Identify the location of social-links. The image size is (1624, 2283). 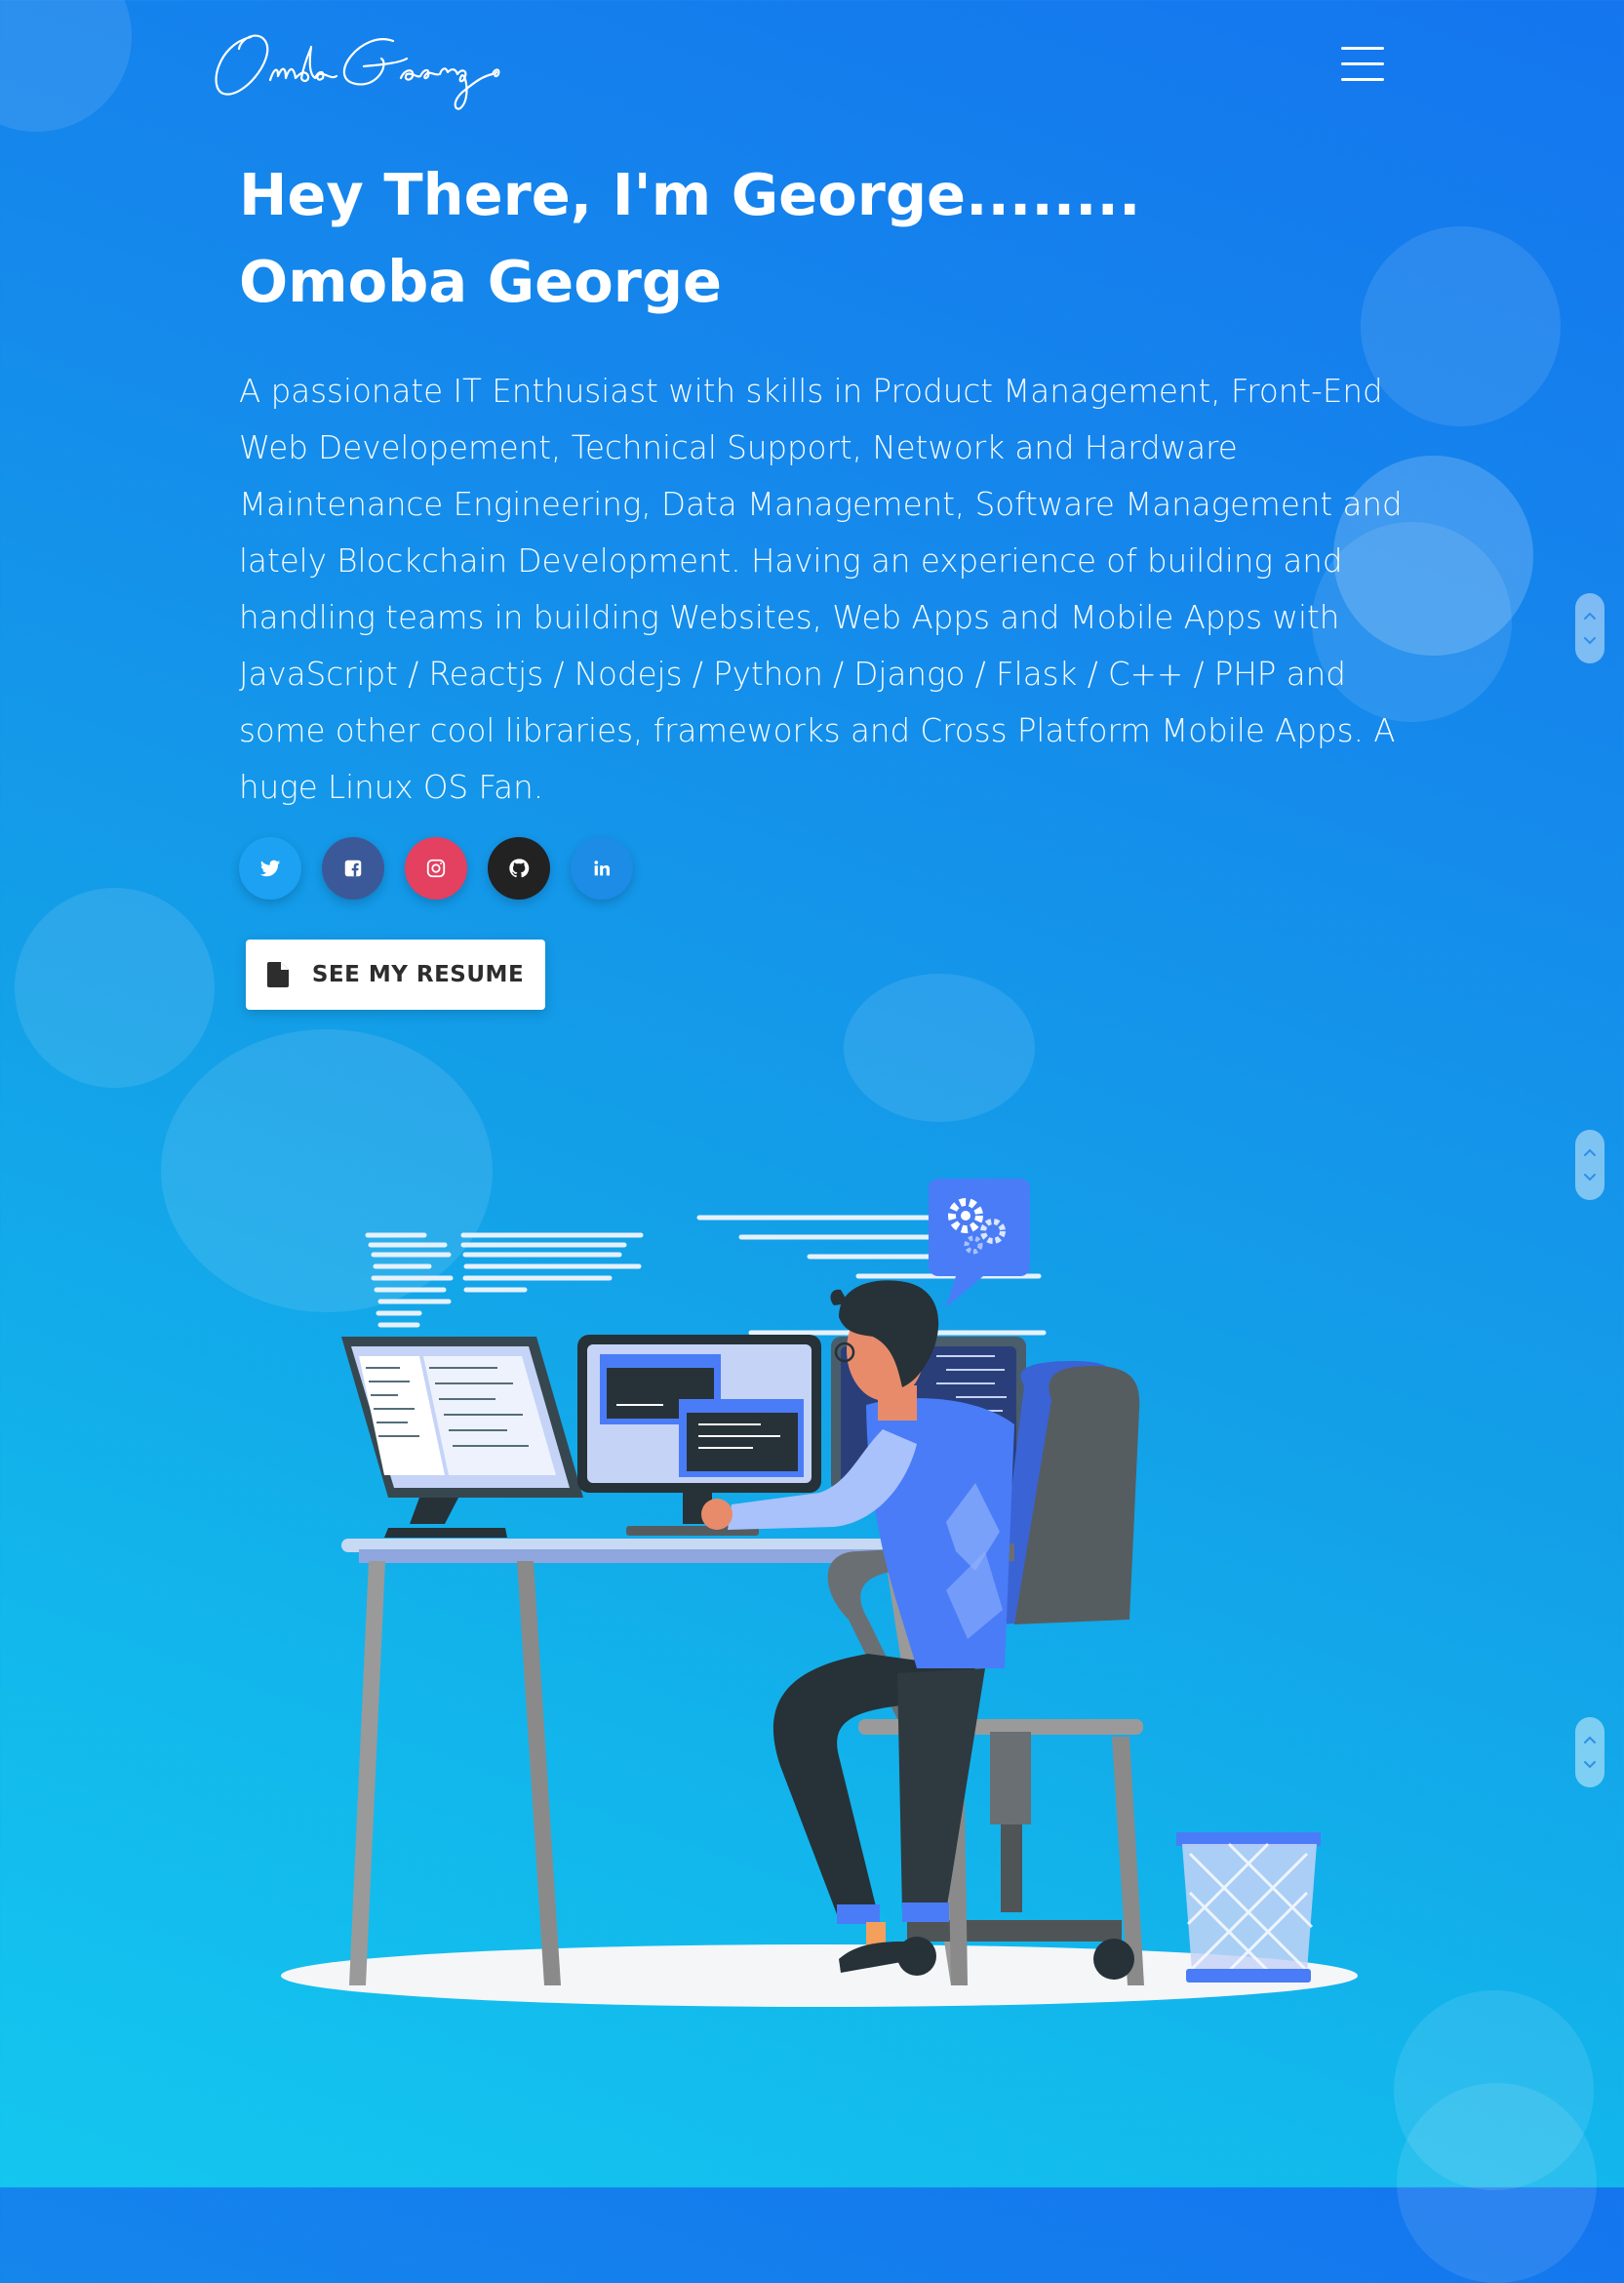
(436, 868).